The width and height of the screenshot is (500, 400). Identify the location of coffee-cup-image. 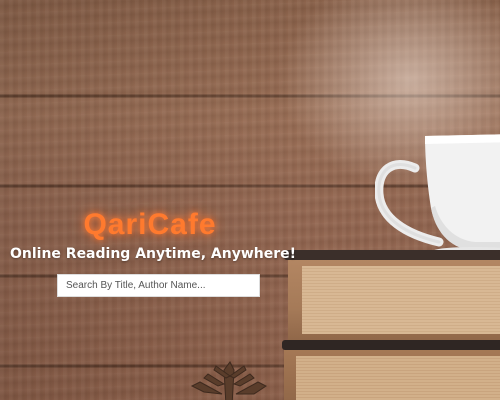
(437, 194).